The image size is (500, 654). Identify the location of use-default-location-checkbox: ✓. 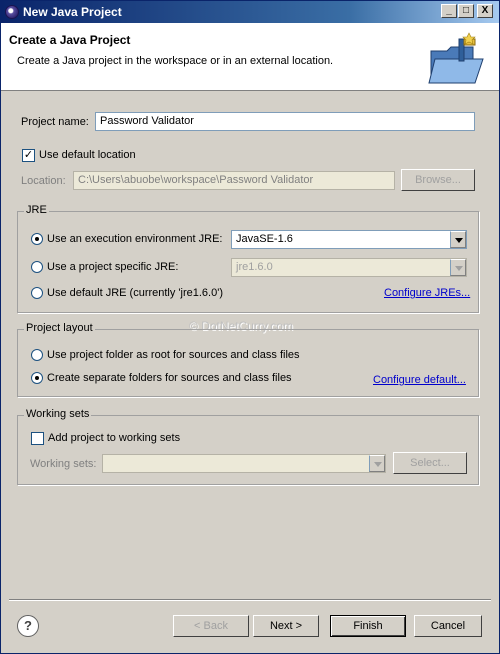
(28, 155).